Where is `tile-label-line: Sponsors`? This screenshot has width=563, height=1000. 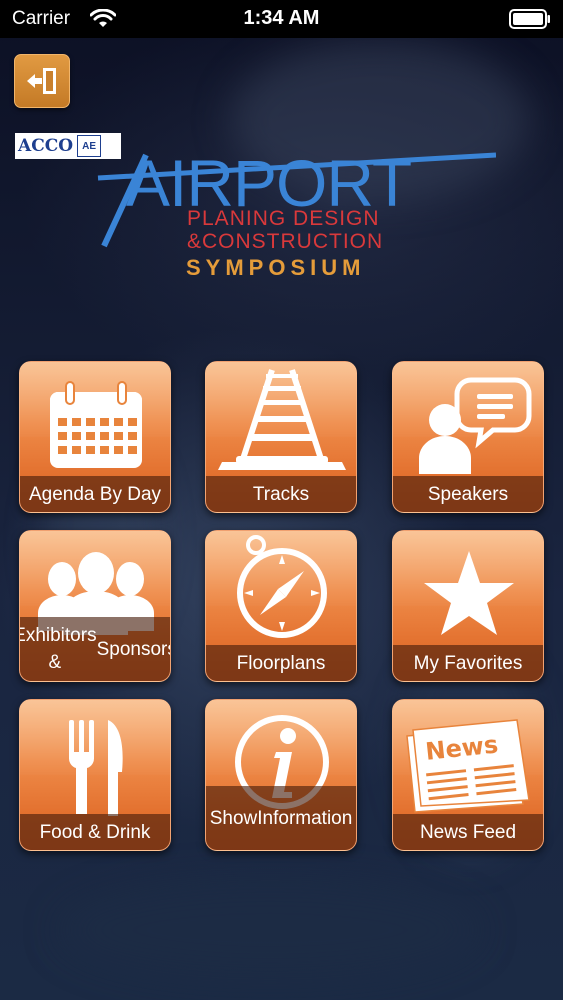
tile-label-line: Sponsors is located at coordinates (133, 649).